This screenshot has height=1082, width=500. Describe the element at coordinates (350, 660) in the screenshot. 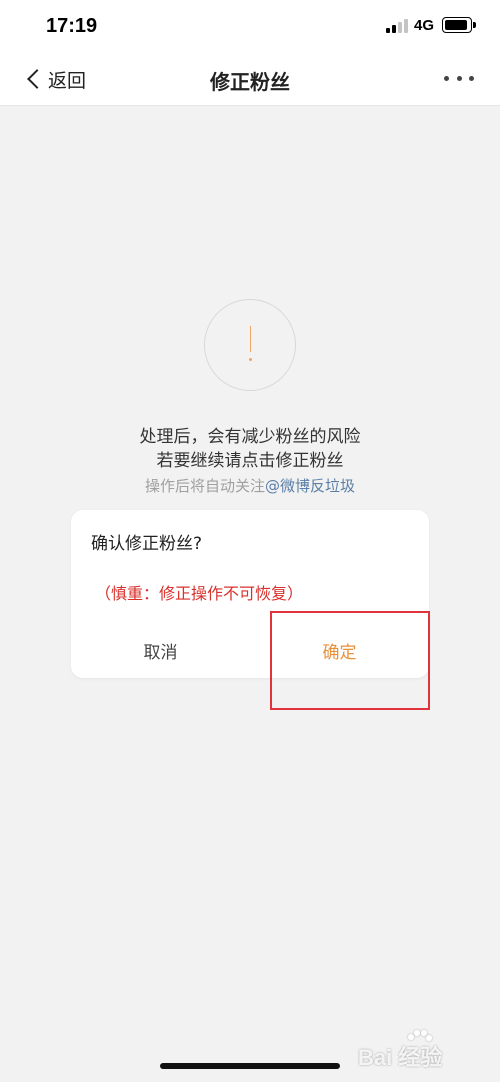

I see `annotation-highlight-box` at that location.